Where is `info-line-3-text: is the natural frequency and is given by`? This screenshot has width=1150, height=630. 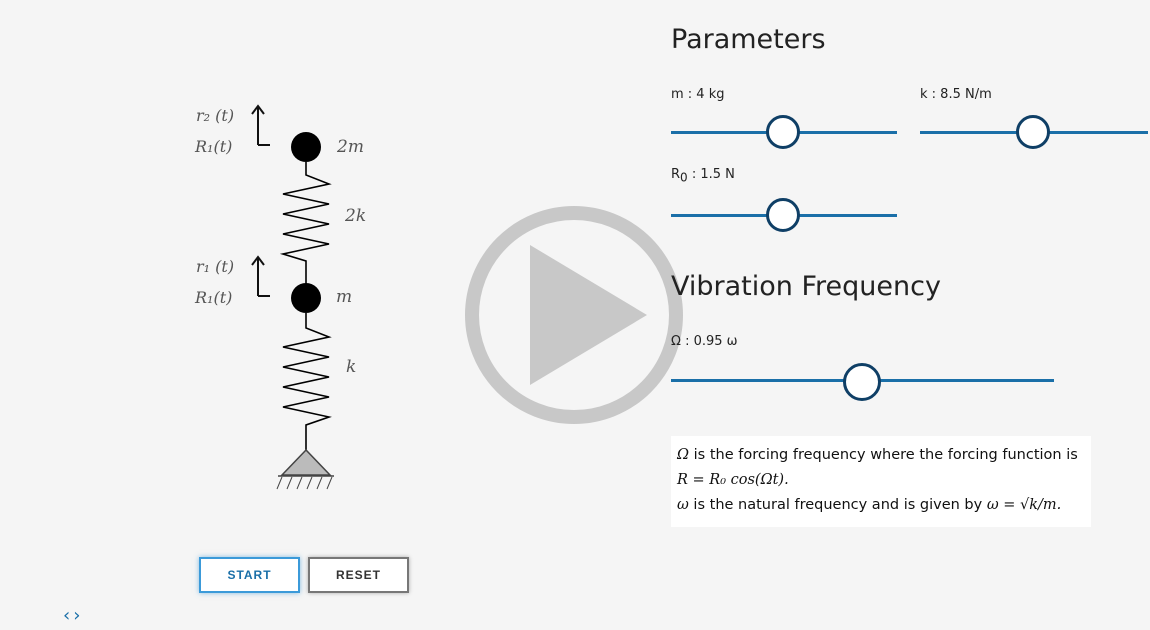
info-line-3-text: is the natural frequency and is given by is located at coordinates (837, 505).